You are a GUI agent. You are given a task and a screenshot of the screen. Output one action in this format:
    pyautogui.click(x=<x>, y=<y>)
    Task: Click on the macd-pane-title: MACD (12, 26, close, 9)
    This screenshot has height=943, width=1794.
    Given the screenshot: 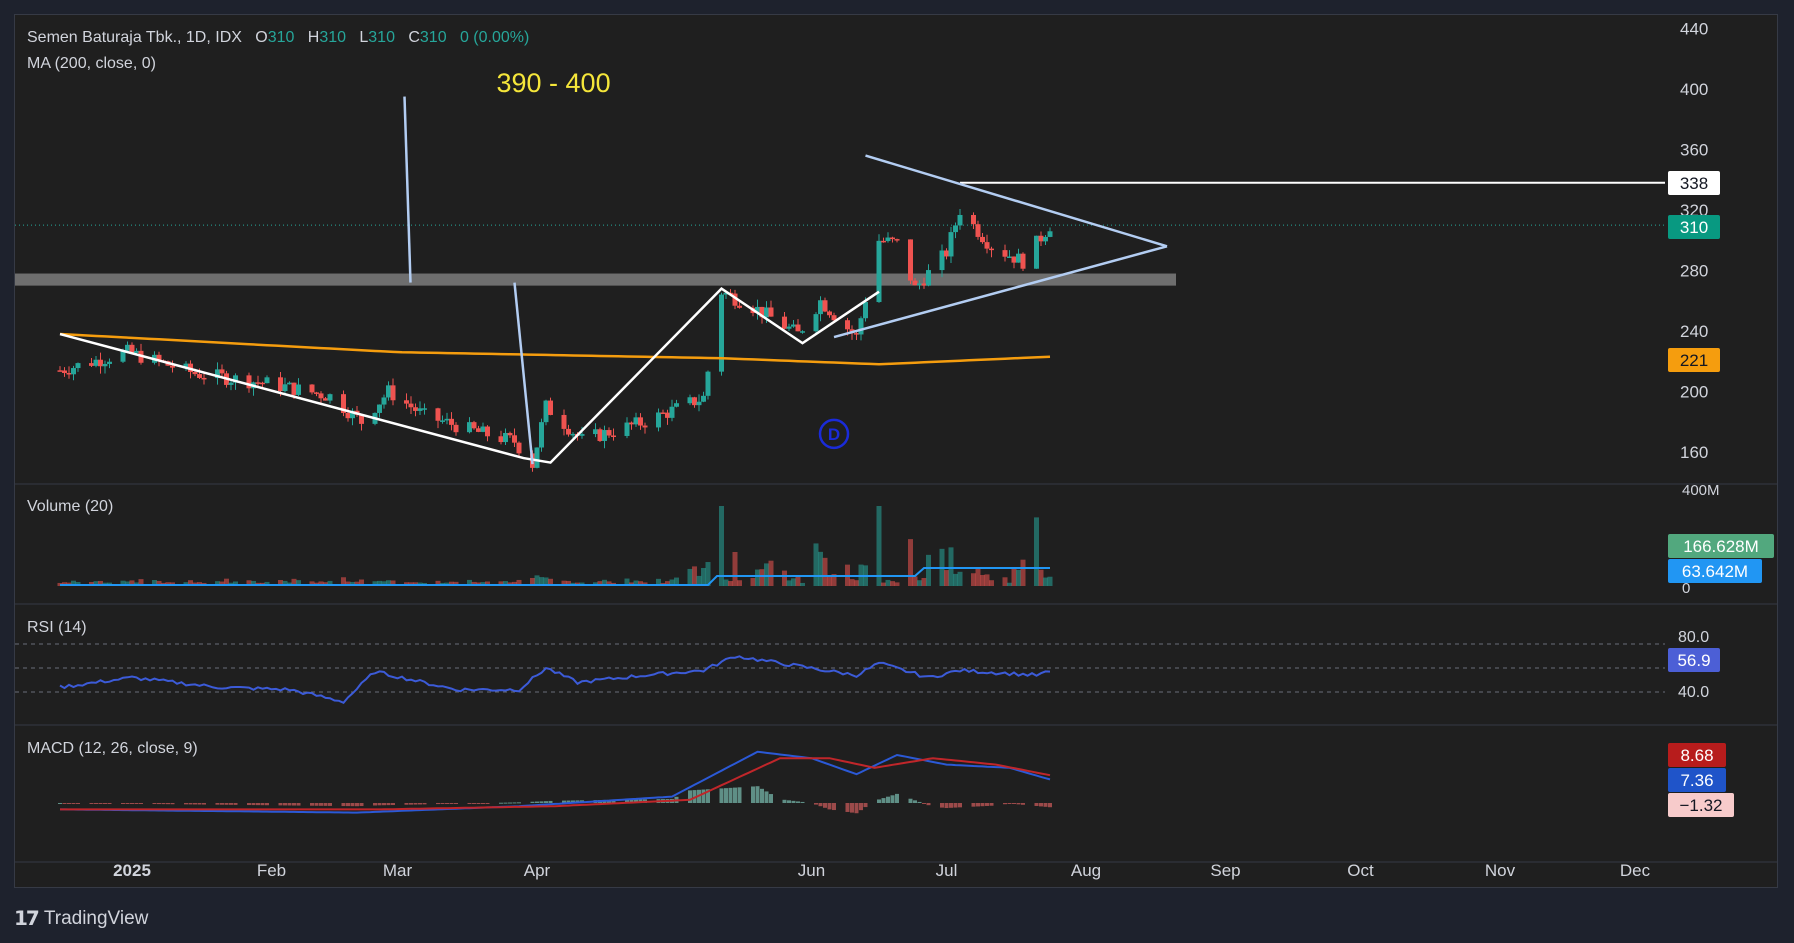 What is the action you would take?
    pyautogui.click(x=112, y=749)
    